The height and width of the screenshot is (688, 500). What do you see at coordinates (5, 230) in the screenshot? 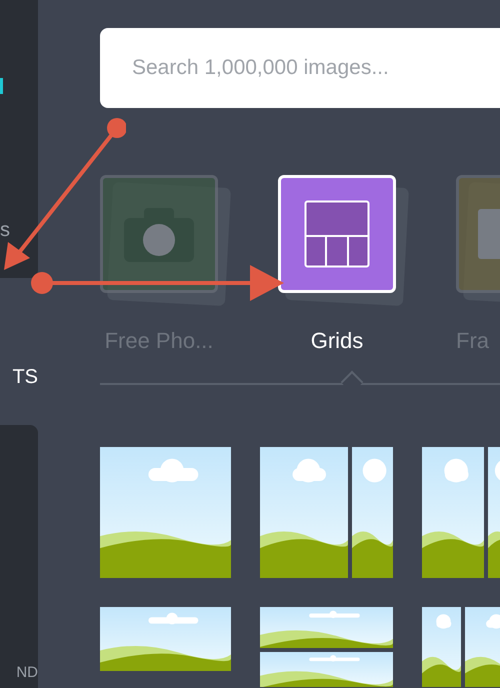
I see `sidebar-label: s` at bounding box center [5, 230].